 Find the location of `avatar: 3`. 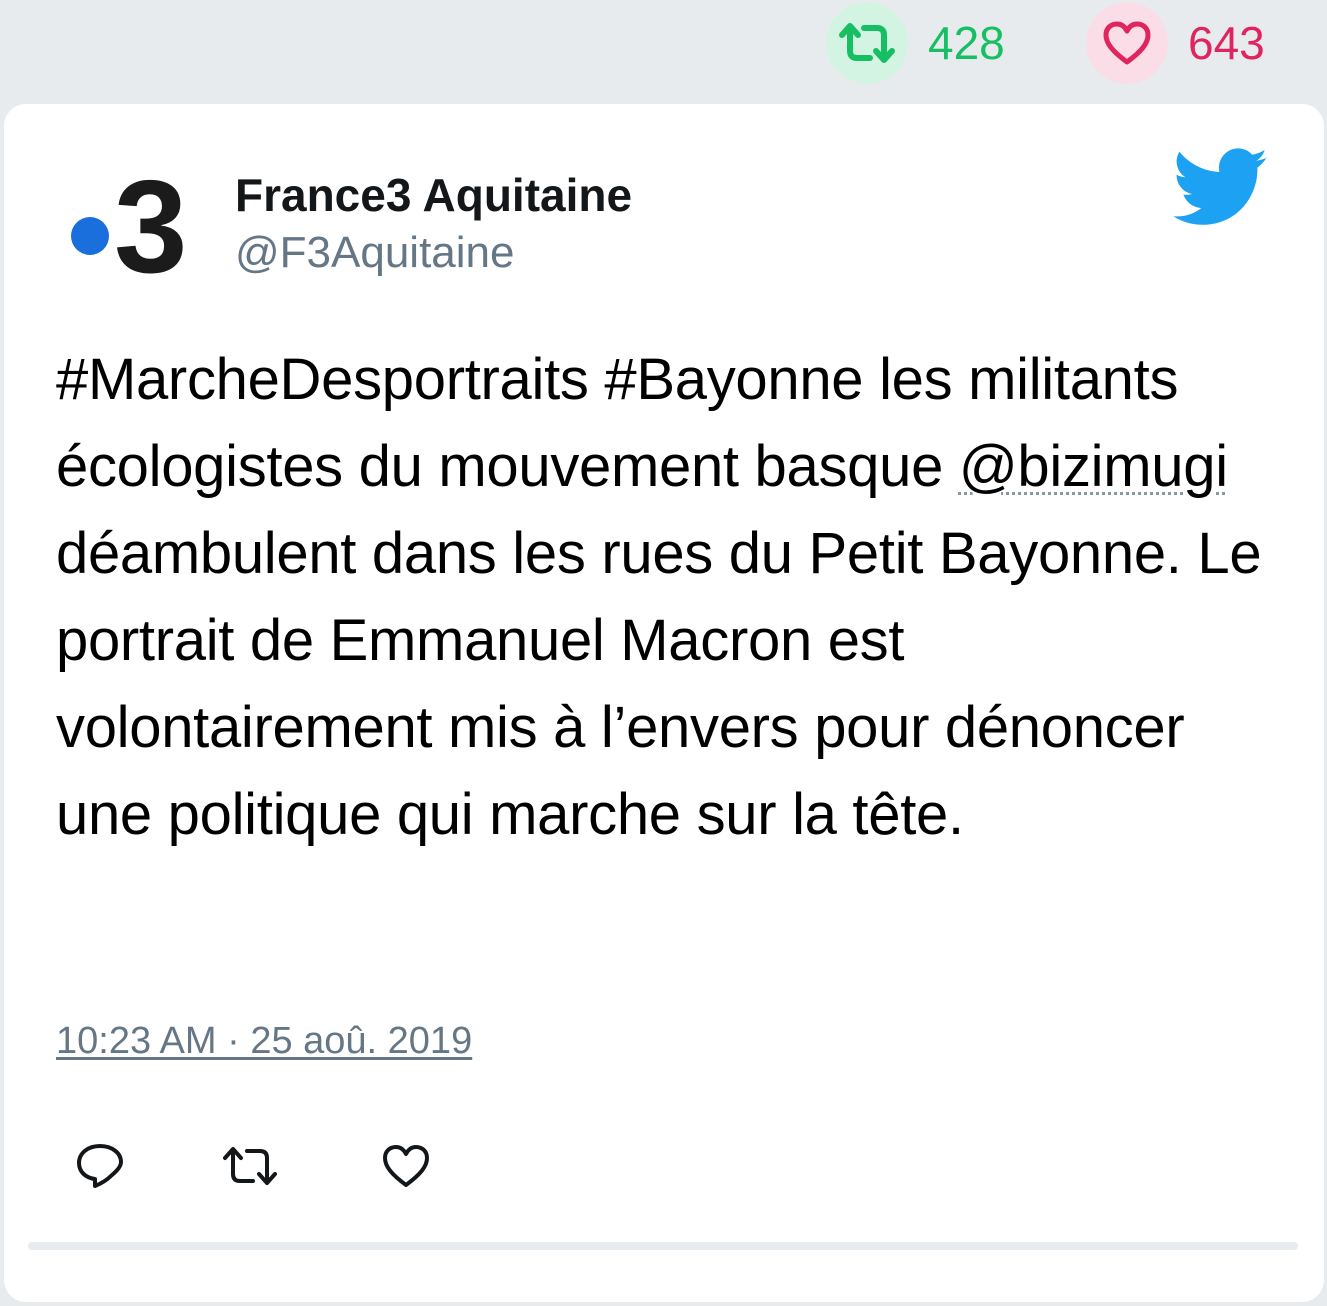

avatar: 3 is located at coordinates (137, 226).